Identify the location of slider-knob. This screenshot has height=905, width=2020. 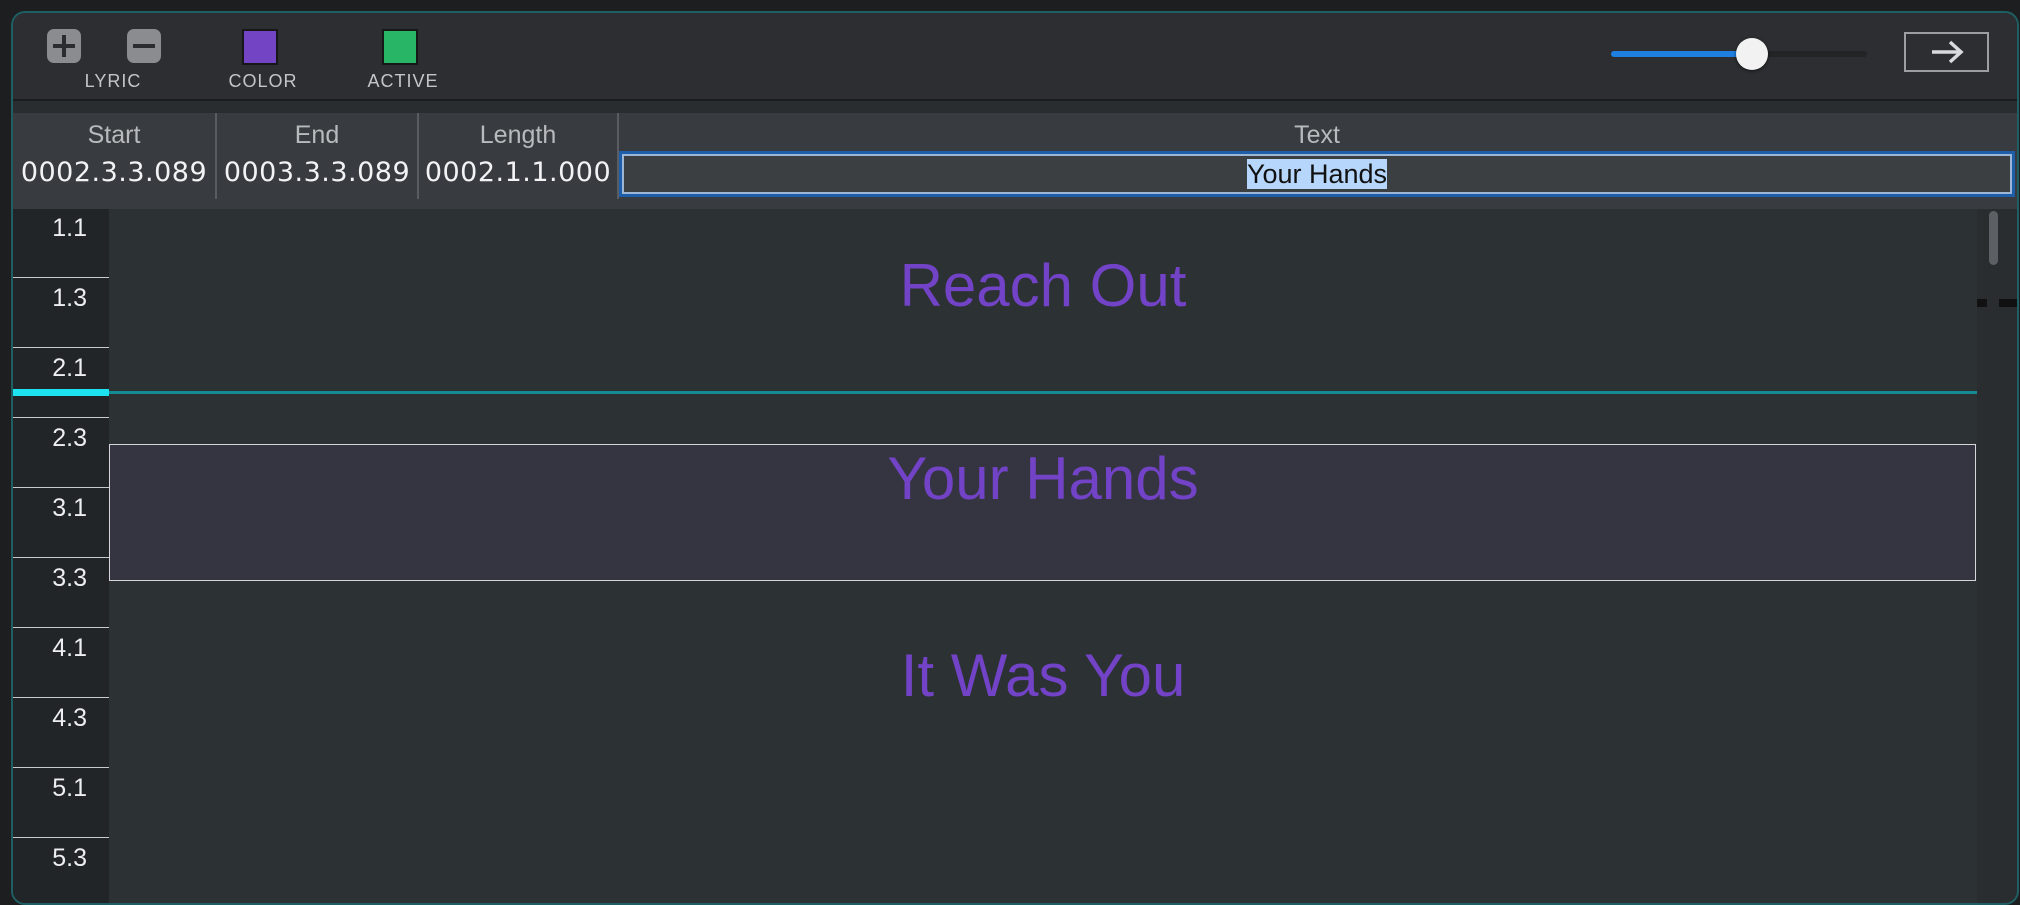
(1751, 54).